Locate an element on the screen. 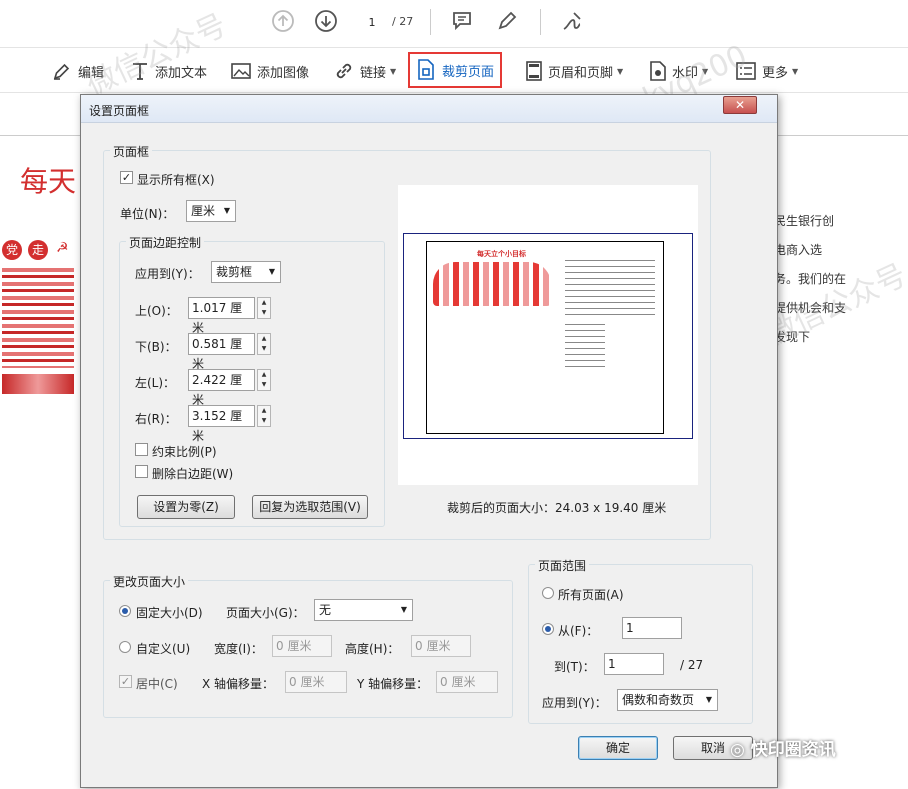 This screenshot has height=789, width=908. center-checkbox: ✓ is located at coordinates (125, 681).